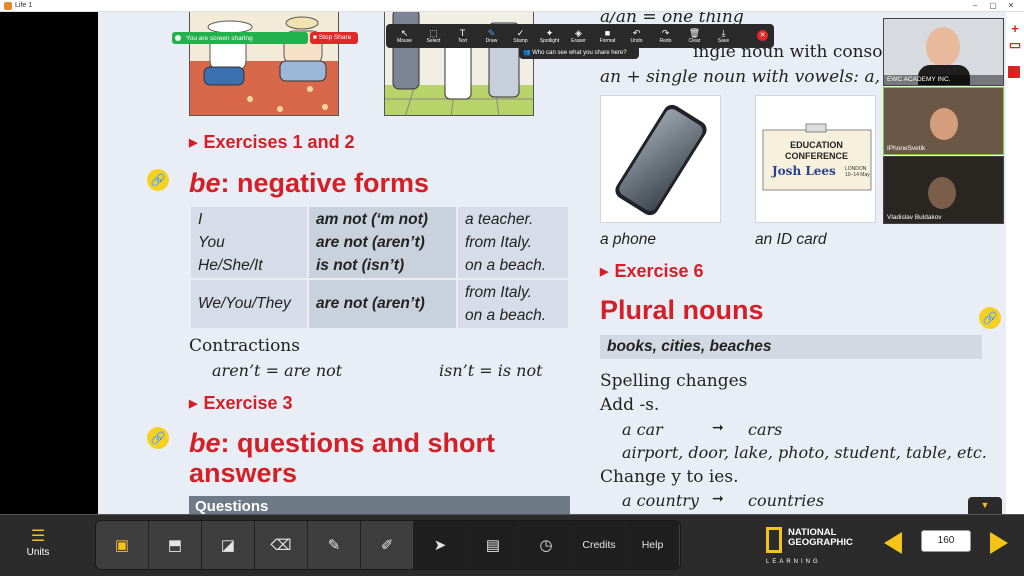 This screenshot has height=576, width=1024. I want to click on presentation-icon: ⬒, so click(175, 545).